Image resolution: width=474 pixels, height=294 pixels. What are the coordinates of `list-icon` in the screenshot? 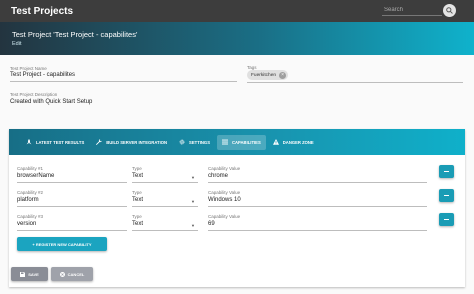 It's located at (225, 142).